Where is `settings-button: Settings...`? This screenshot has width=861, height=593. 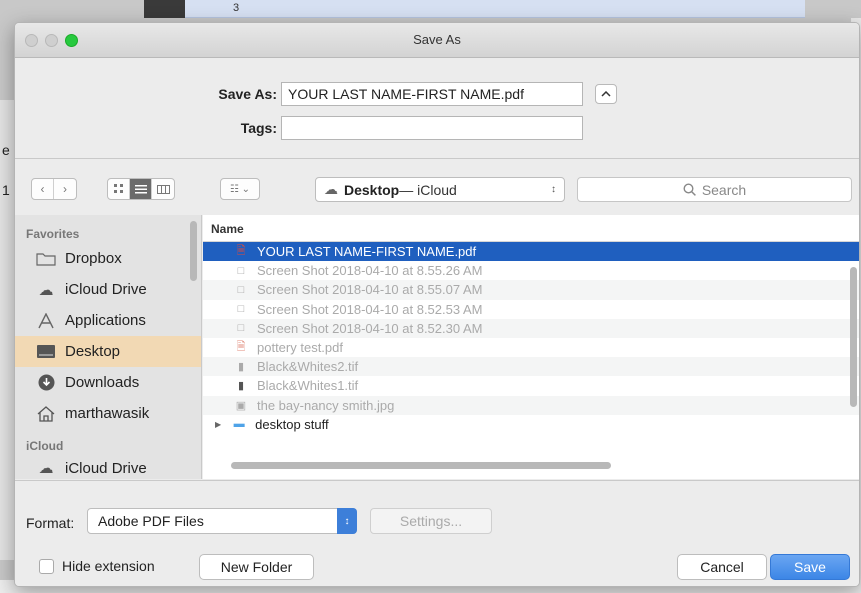 settings-button: Settings... is located at coordinates (431, 521).